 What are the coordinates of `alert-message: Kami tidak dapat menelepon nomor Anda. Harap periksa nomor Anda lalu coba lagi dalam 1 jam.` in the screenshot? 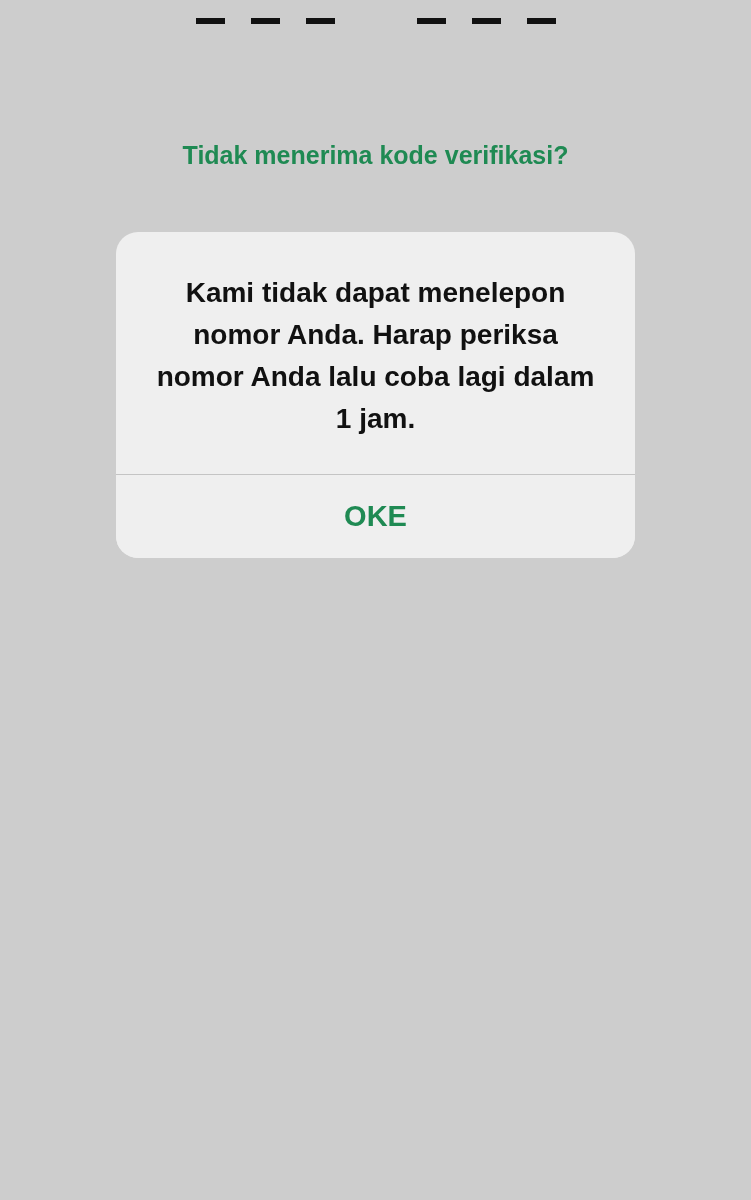 It's located at (375, 356).